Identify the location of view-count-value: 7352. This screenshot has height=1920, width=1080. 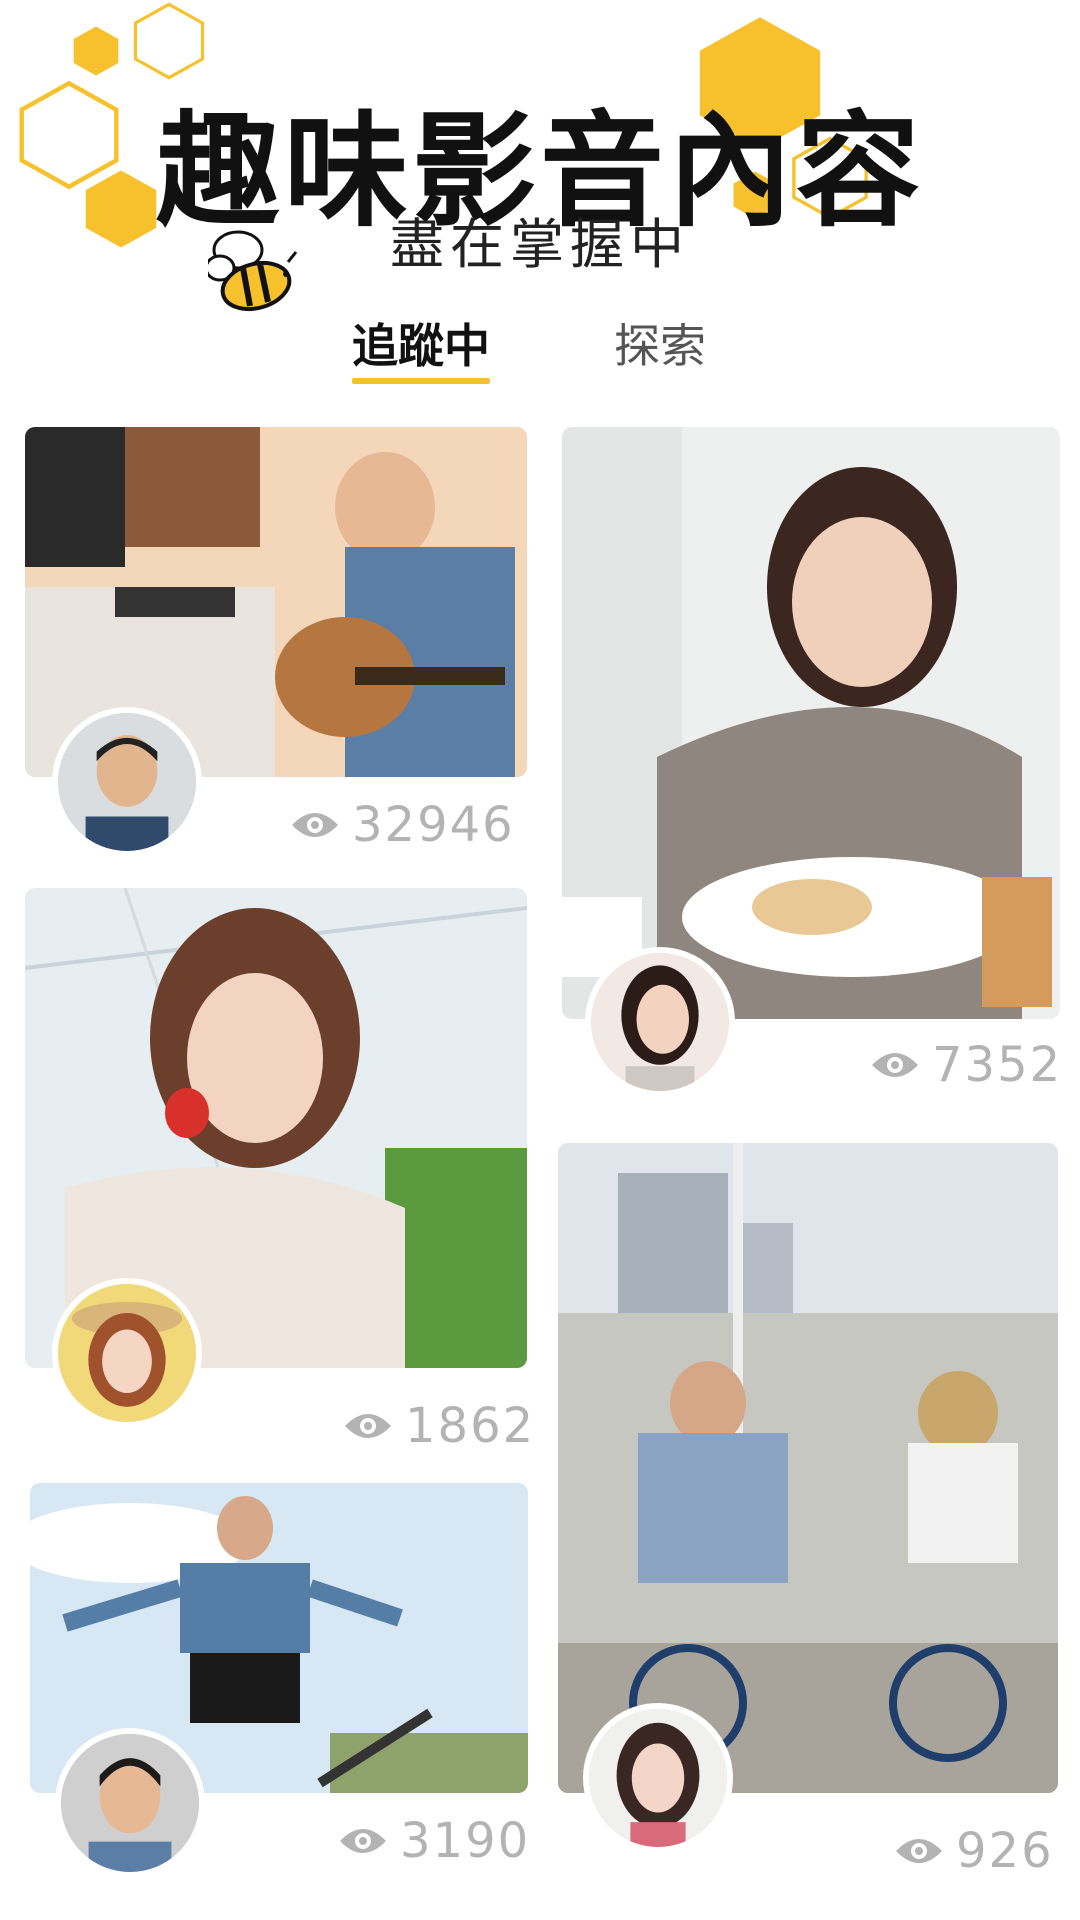
(997, 1065).